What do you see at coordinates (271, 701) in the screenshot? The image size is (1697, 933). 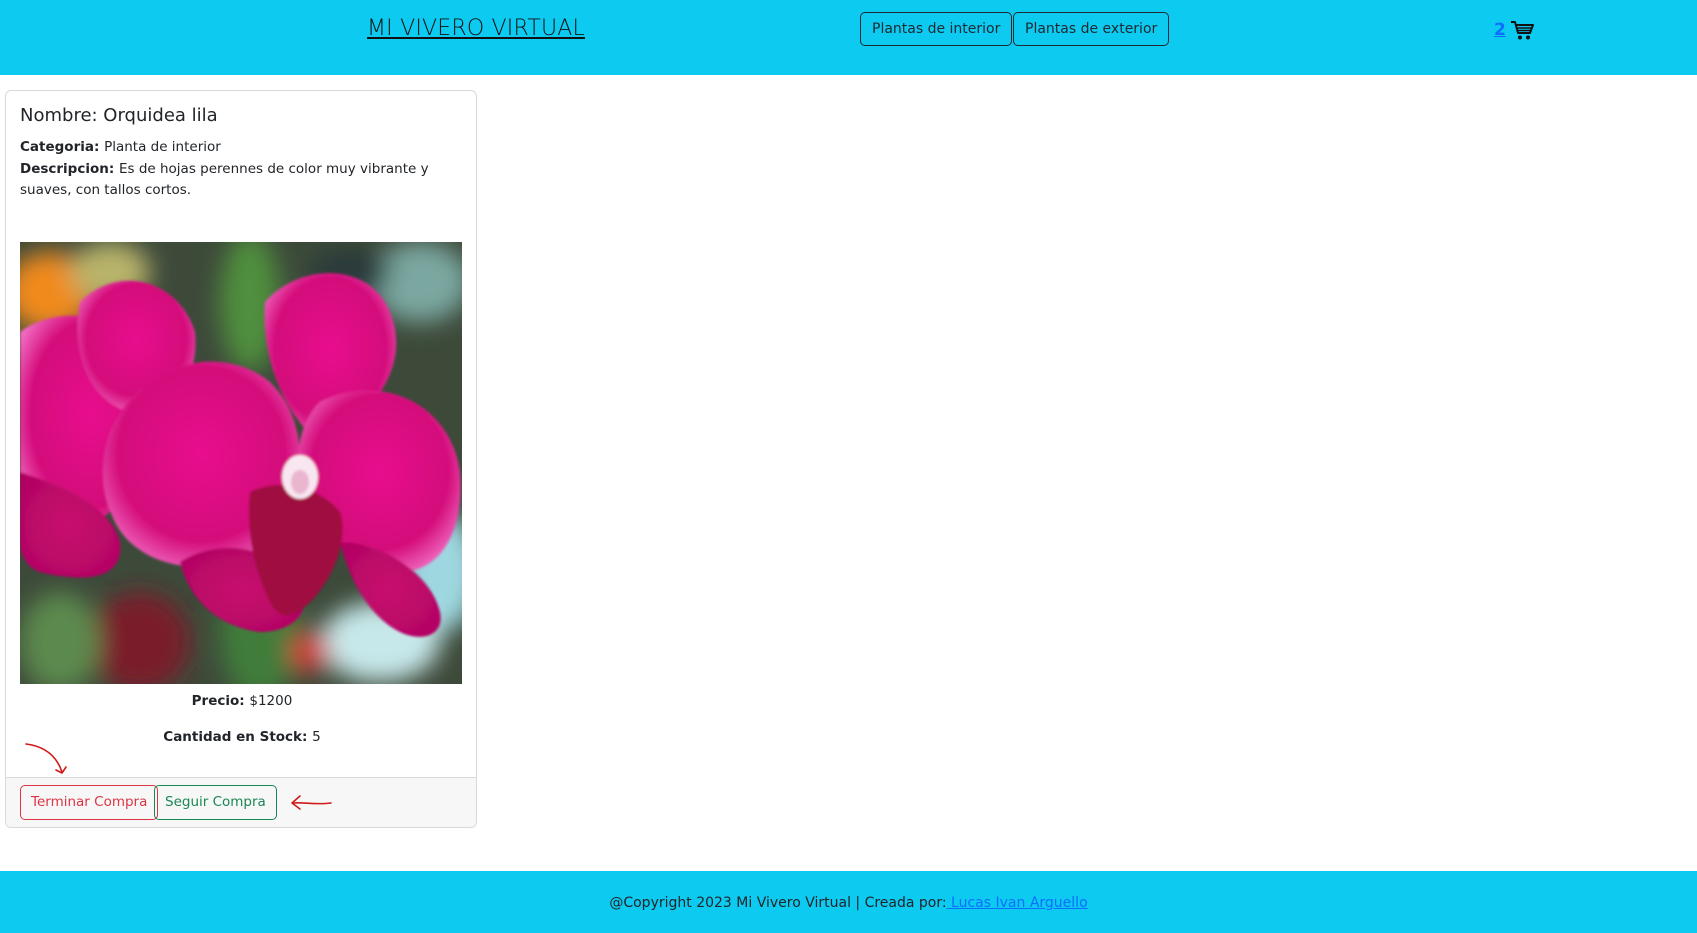 I see `price-value: $1200` at bounding box center [271, 701].